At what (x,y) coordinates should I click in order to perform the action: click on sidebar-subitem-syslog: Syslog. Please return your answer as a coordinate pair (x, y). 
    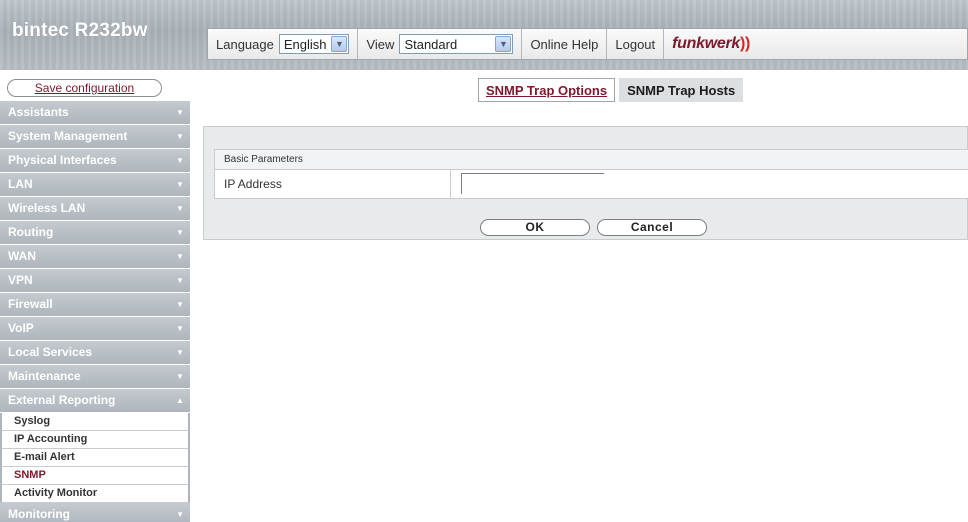
    Looking at the image, I should click on (95, 422).